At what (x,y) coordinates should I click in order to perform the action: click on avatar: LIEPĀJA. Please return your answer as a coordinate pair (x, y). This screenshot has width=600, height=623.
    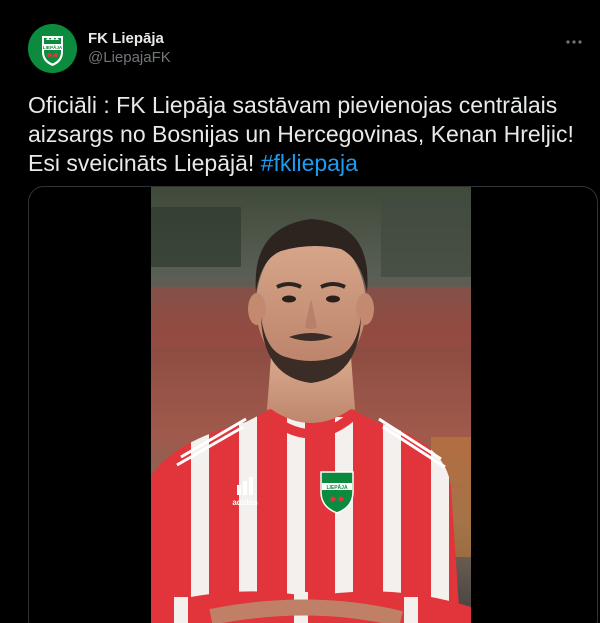
    Looking at the image, I should click on (52, 48).